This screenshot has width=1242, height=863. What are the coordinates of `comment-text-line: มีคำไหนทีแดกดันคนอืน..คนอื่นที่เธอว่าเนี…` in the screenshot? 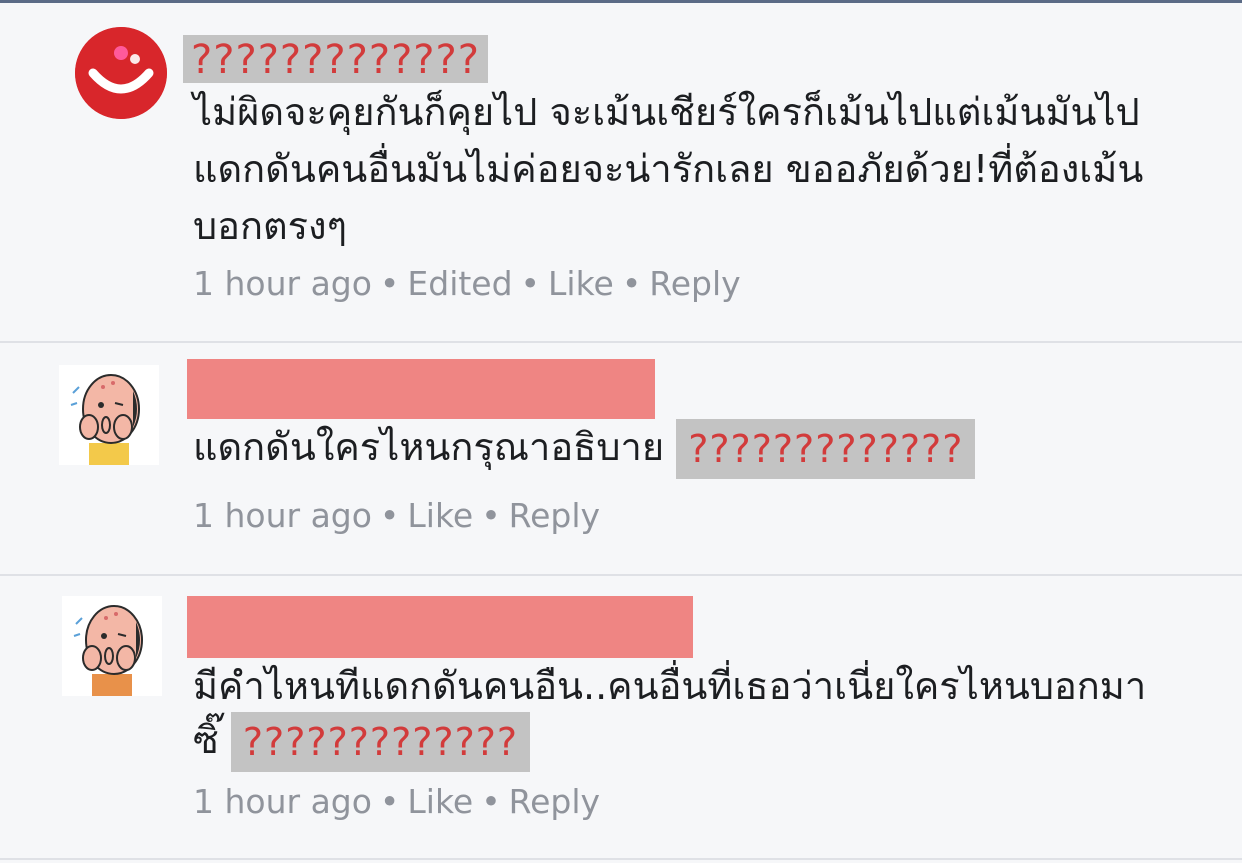 It's located at (670, 686).